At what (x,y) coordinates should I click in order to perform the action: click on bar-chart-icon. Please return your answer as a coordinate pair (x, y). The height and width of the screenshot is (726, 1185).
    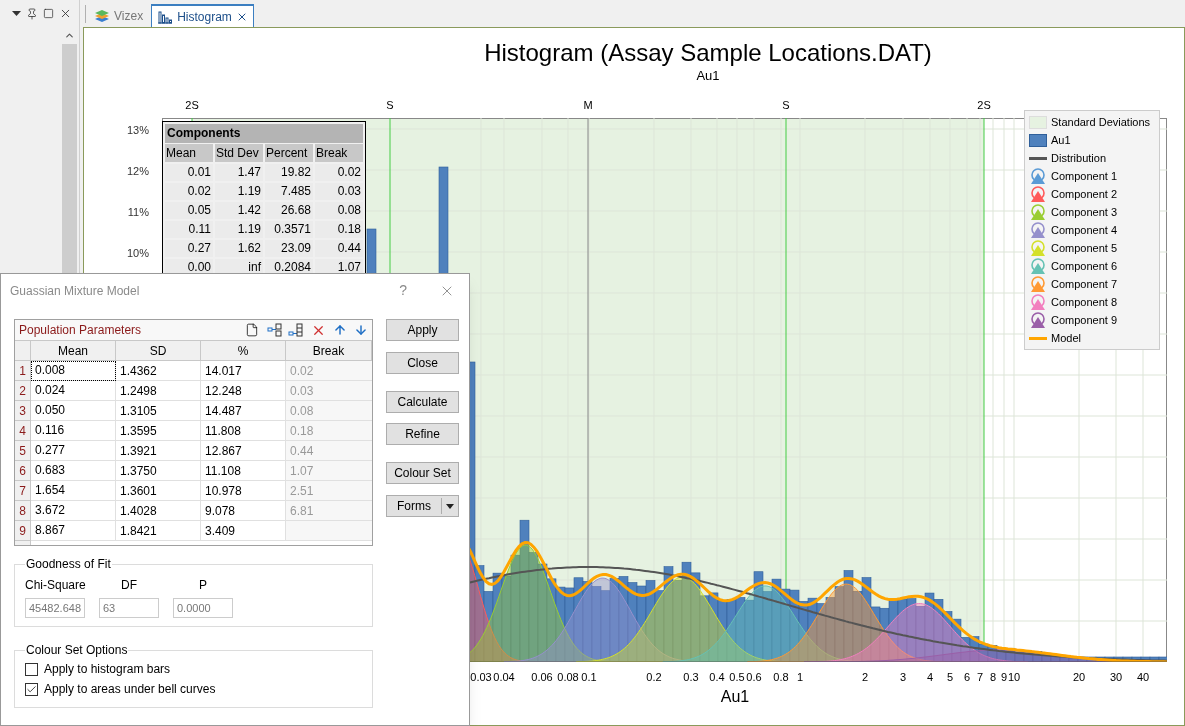
    Looking at the image, I should click on (165, 16).